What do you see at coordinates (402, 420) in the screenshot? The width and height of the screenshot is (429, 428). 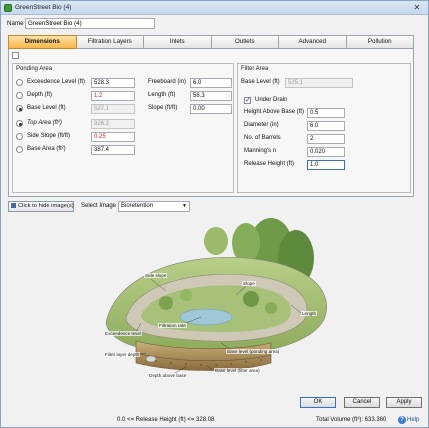 I see `help-icon: ?` at bounding box center [402, 420].